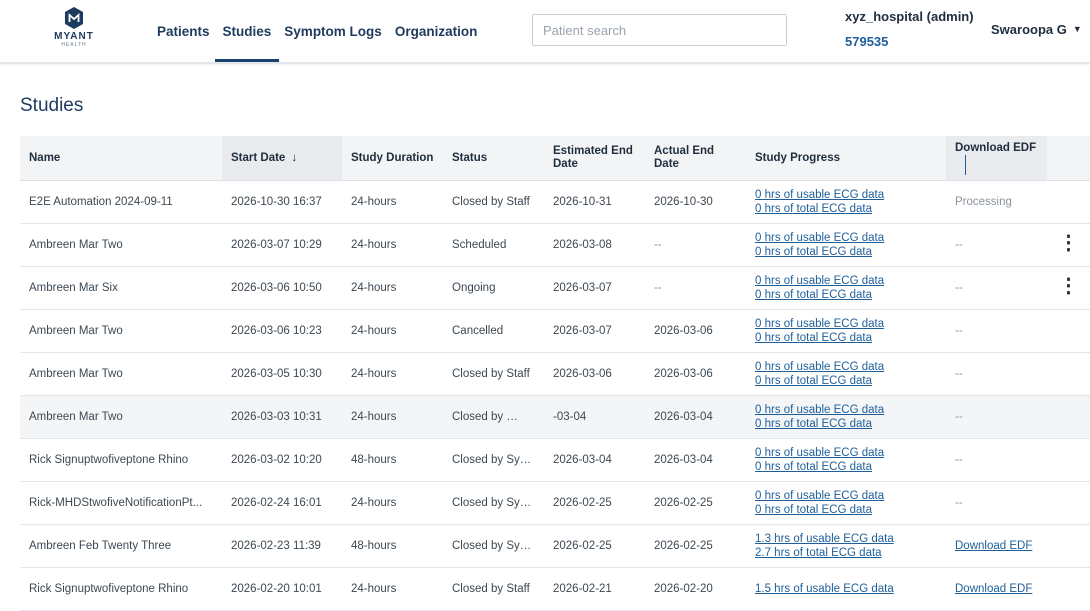  I want to click on status-tooltip: Closed by Staff, so click(522, 419).